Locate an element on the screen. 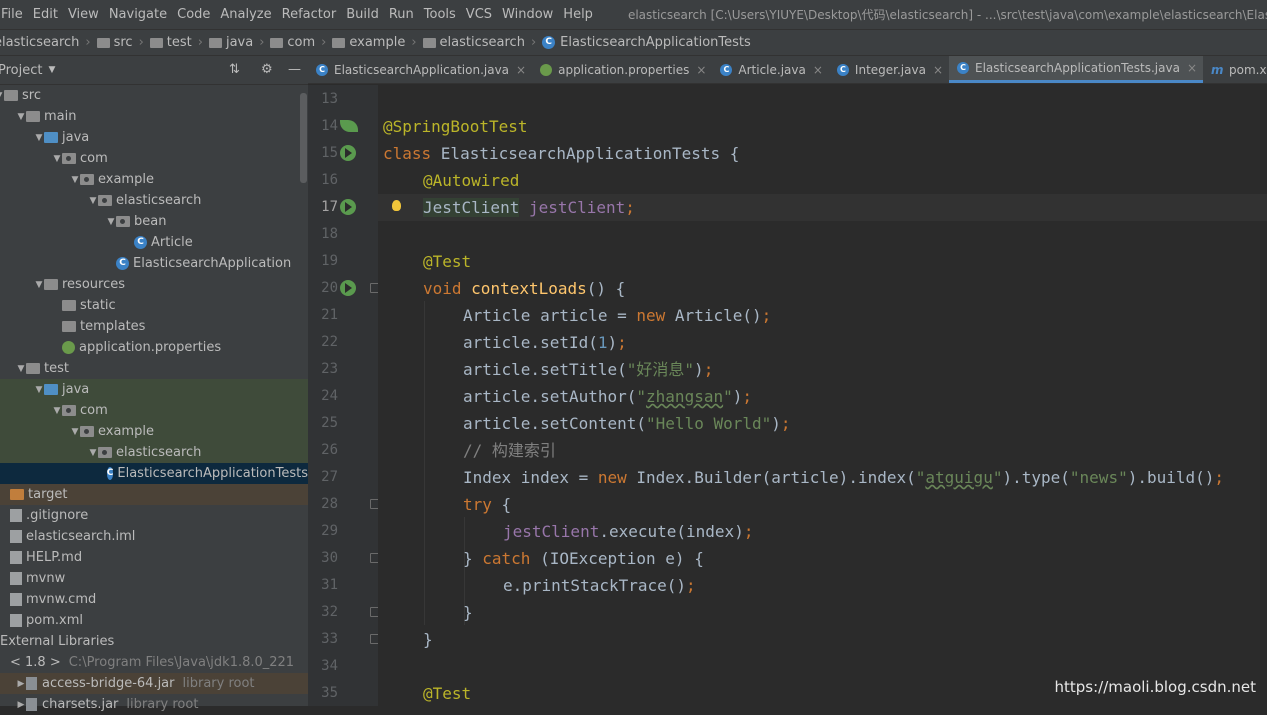 The image size is (1267, 715). code-line: e.printStackTrace(); is located at coordinates (822, 585).